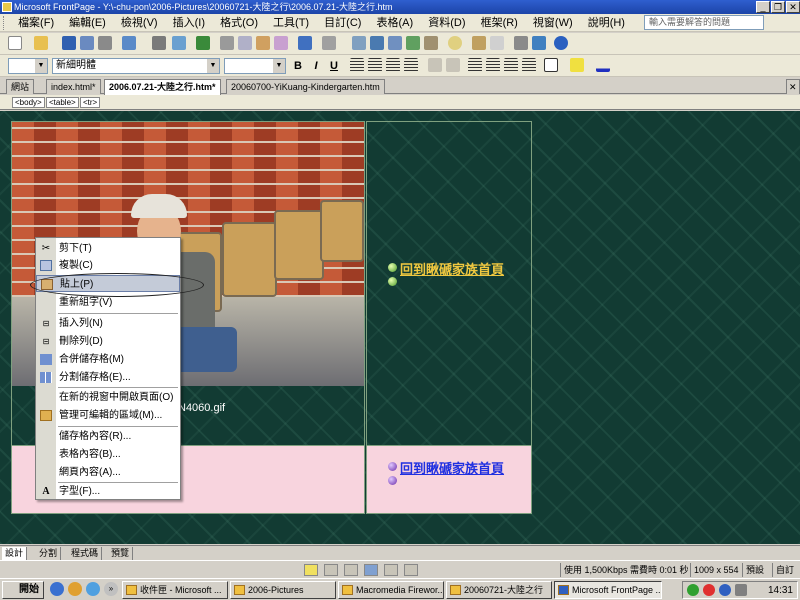  Describe the element at coordinates (452, 467) in the screenshot. I see `nav-link-home-bottom: 回到瞅磃家族首頁` at that location.